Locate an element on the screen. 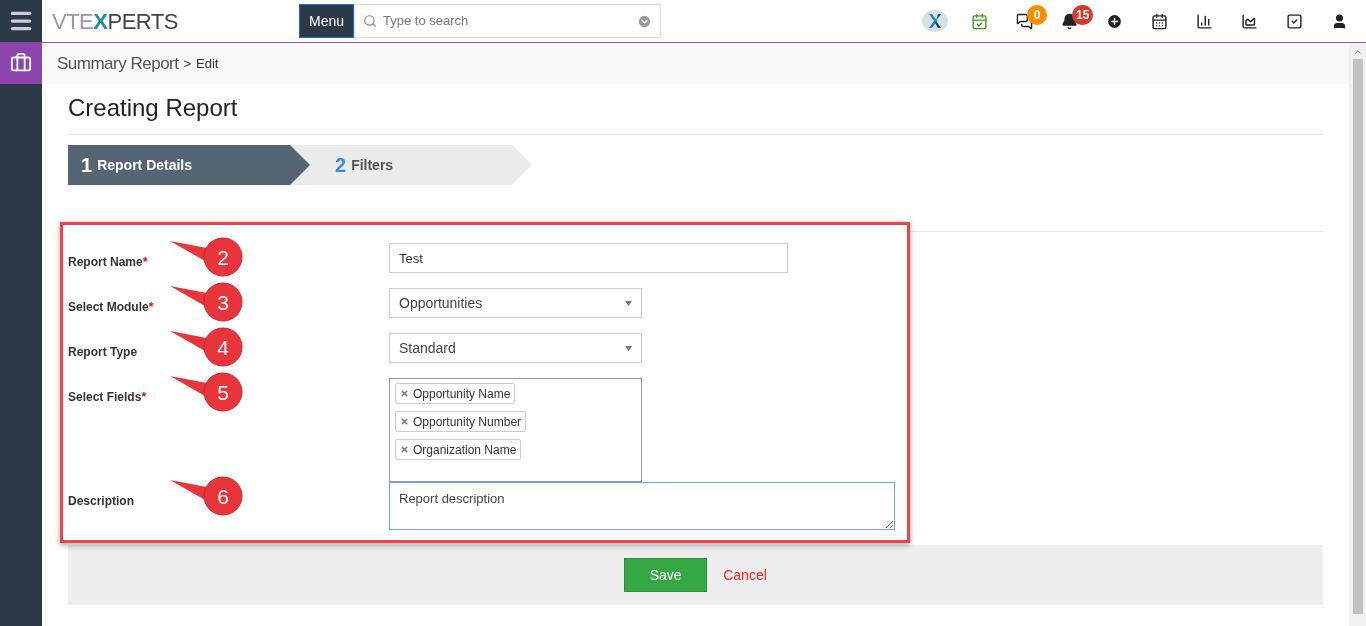  calendar-check-icon is located at coordinates (979, 21).